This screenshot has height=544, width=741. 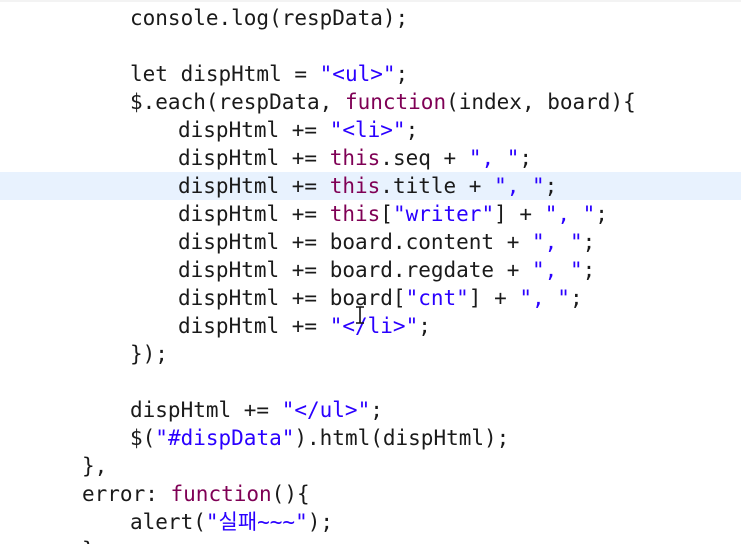 What do you see at coordinates (370, 522) in the screenshot?
I see `code-line: alert("실패~~~");` at bounding box center [370, 522].